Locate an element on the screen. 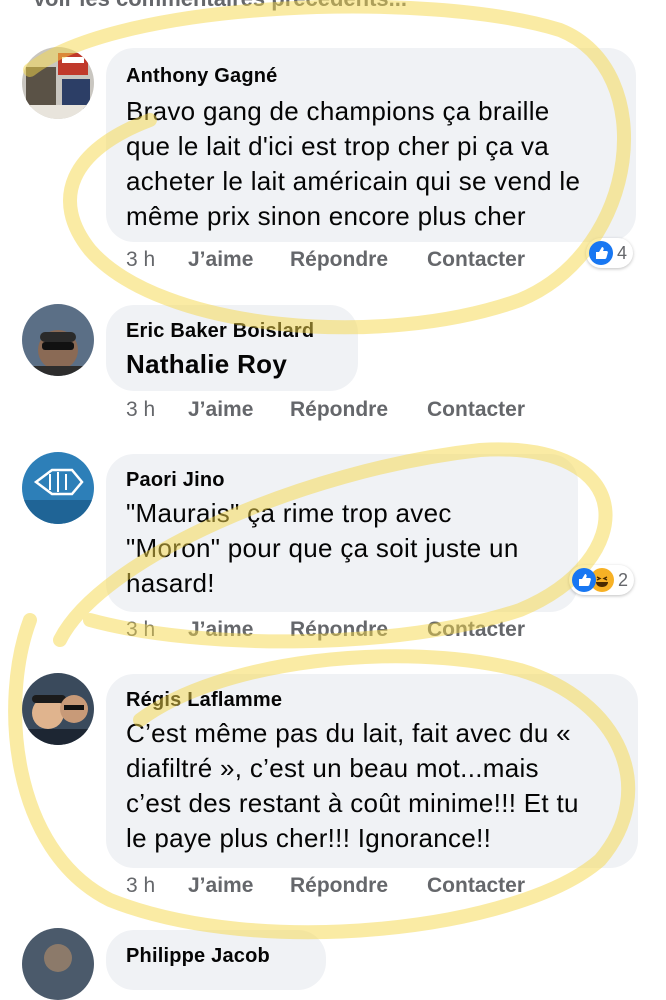 The width and height of the screenshot is (666, 1000). reaction-count: 4 is located at coordinates (622, 252).